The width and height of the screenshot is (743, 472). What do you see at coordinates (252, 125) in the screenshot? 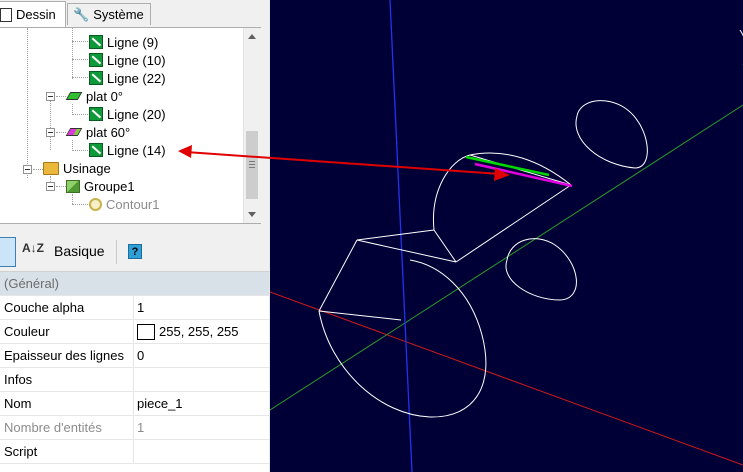
I see `tree-scrollbar` at bounding box center [252, 125].